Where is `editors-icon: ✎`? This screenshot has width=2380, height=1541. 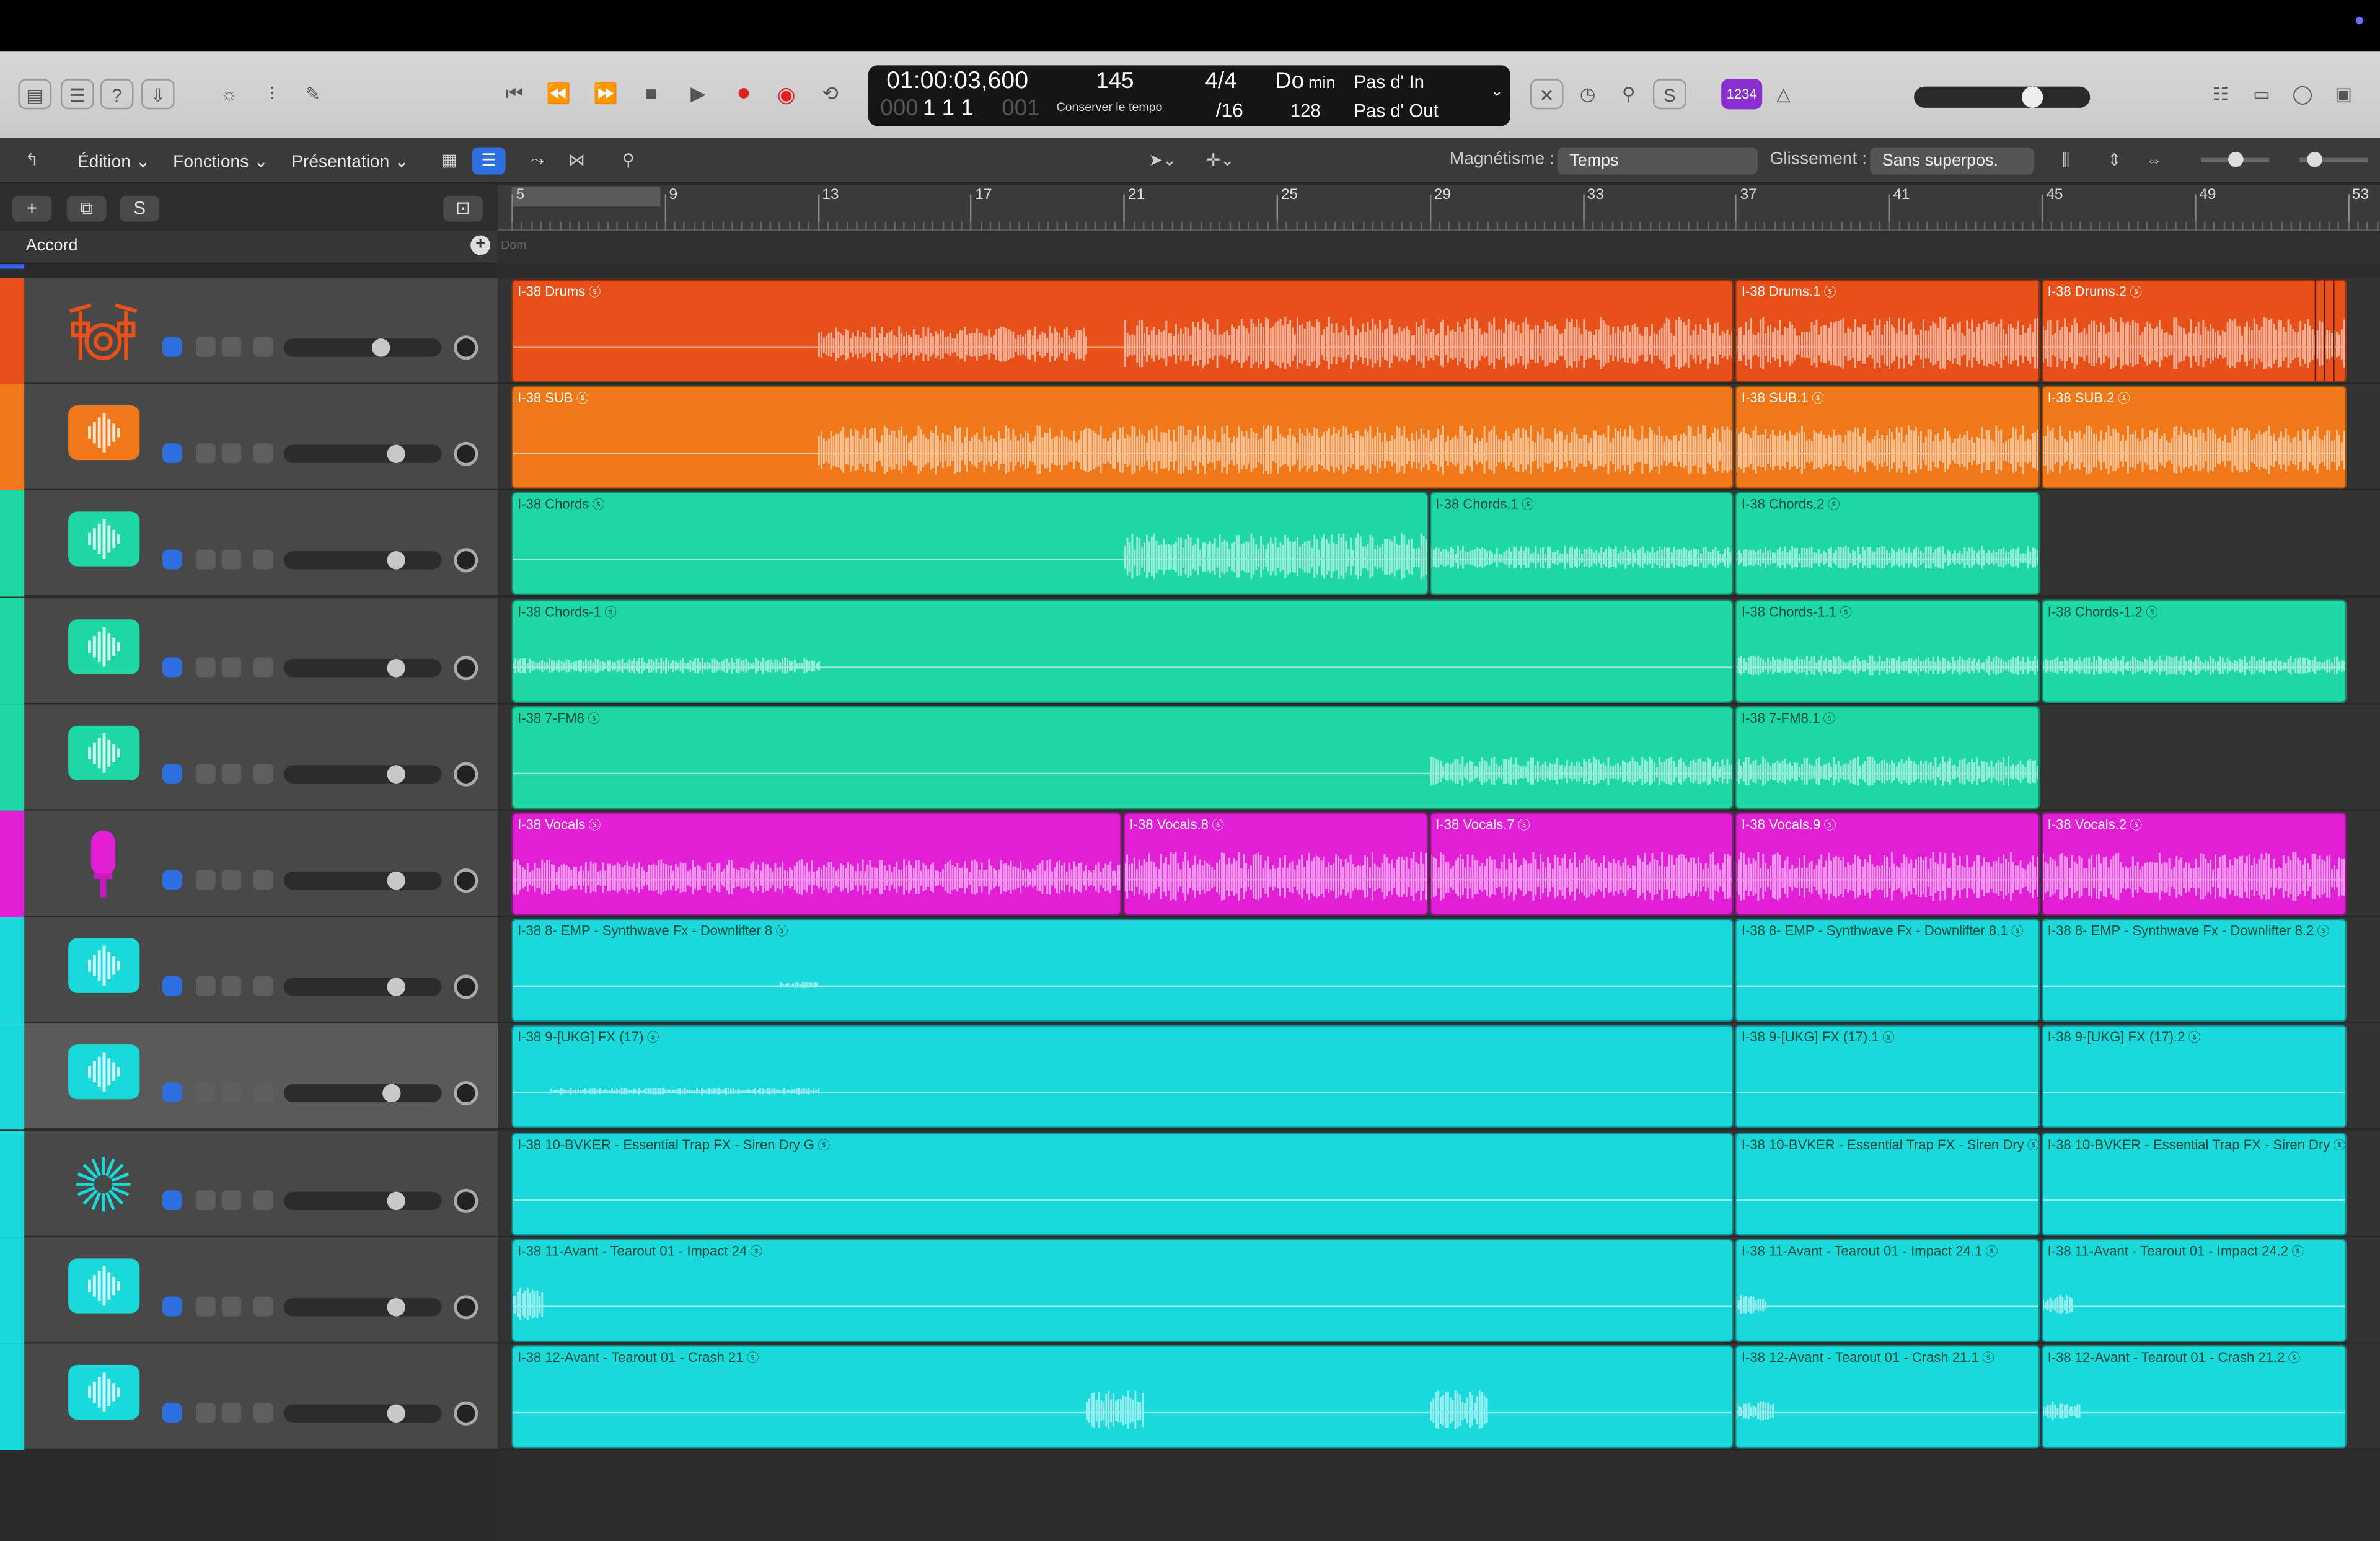 editors-icon: ✎ is located at coordinates (313, 94).